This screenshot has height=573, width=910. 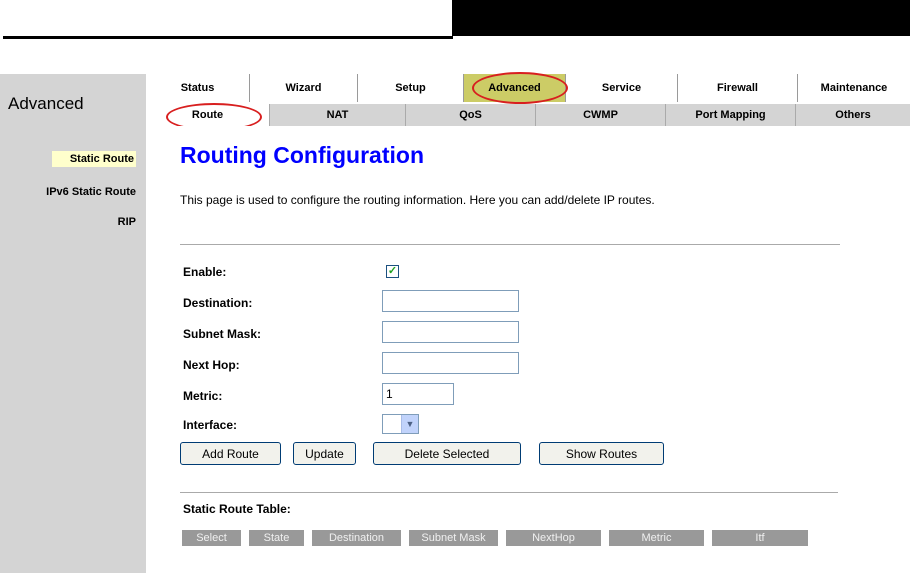 What do you see at coordinates (198, 88) in the screenshot?
I see `tab-status: Status` at bounding box center [198, 88].